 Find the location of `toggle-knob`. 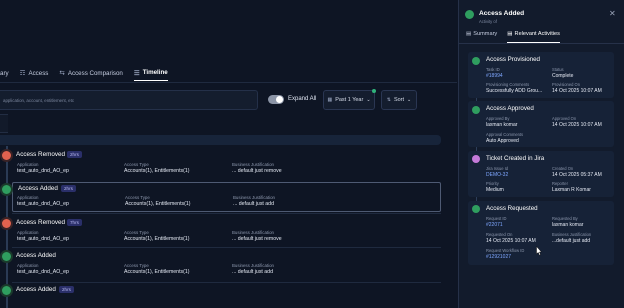

toggle-knob is located at coordinates (279, 99).